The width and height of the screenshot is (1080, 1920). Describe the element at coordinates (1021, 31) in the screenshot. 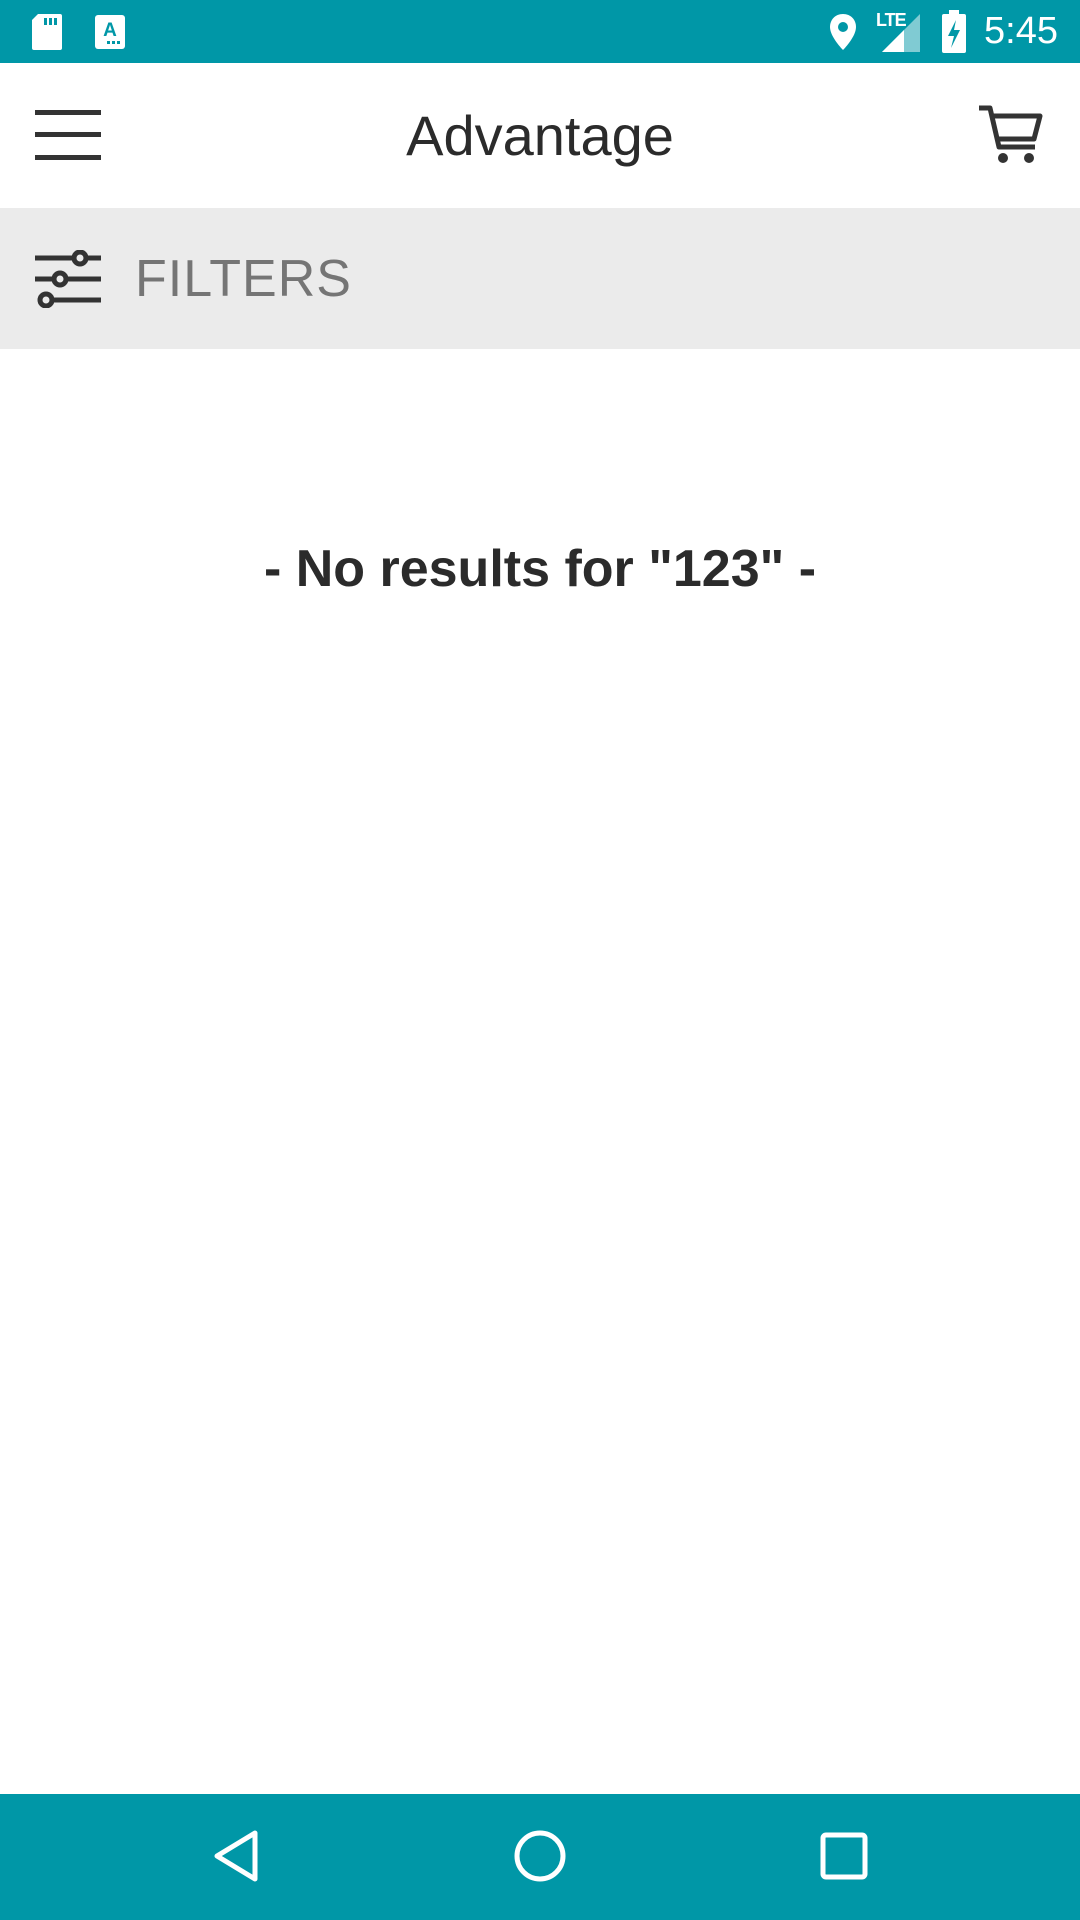

I see `status-time: 5:45` at that location.